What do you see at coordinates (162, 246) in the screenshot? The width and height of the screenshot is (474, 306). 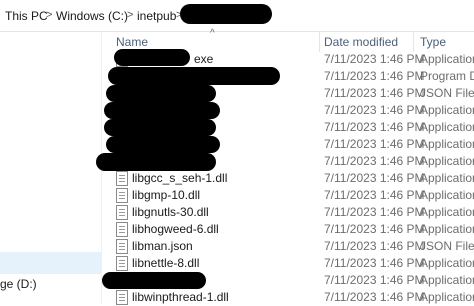 I see `file-name: libman.json` at bounding box center [162, 246].